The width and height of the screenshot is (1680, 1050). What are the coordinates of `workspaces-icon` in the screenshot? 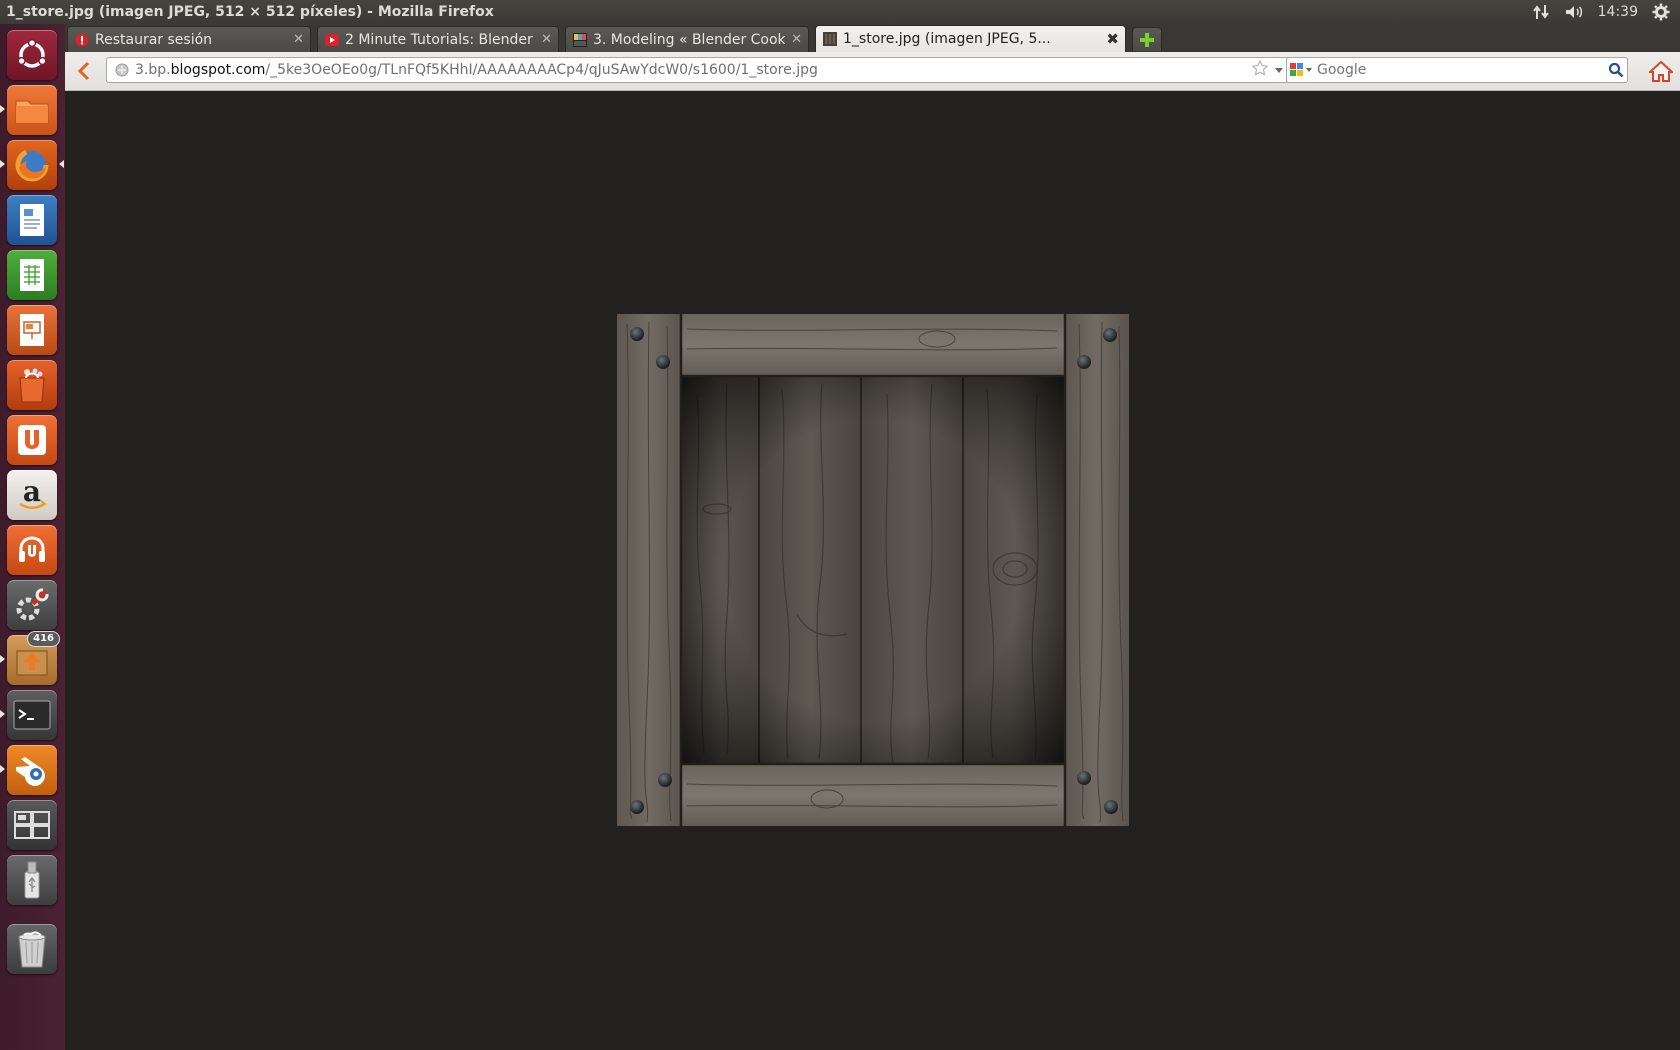 It's located at (32, 825).